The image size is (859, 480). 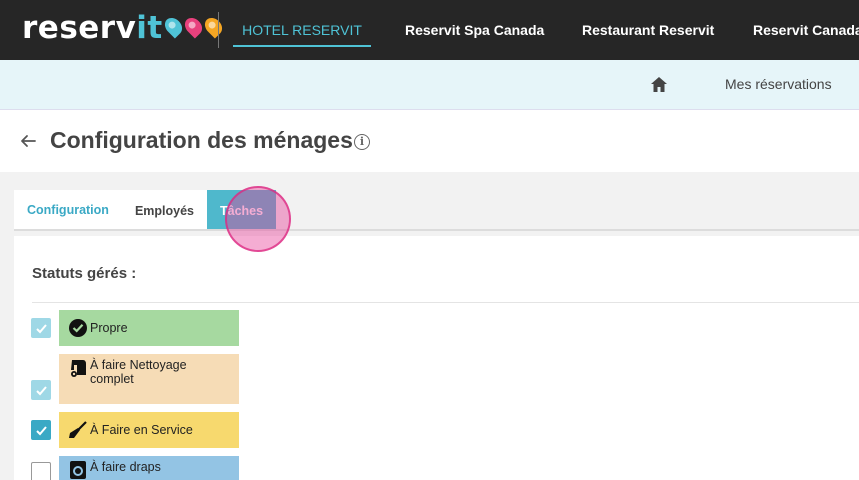 What do you see at coordinates (28, 141) in the screenshot?
I see `back-arrow-icon` at bounding box center [28, 141].